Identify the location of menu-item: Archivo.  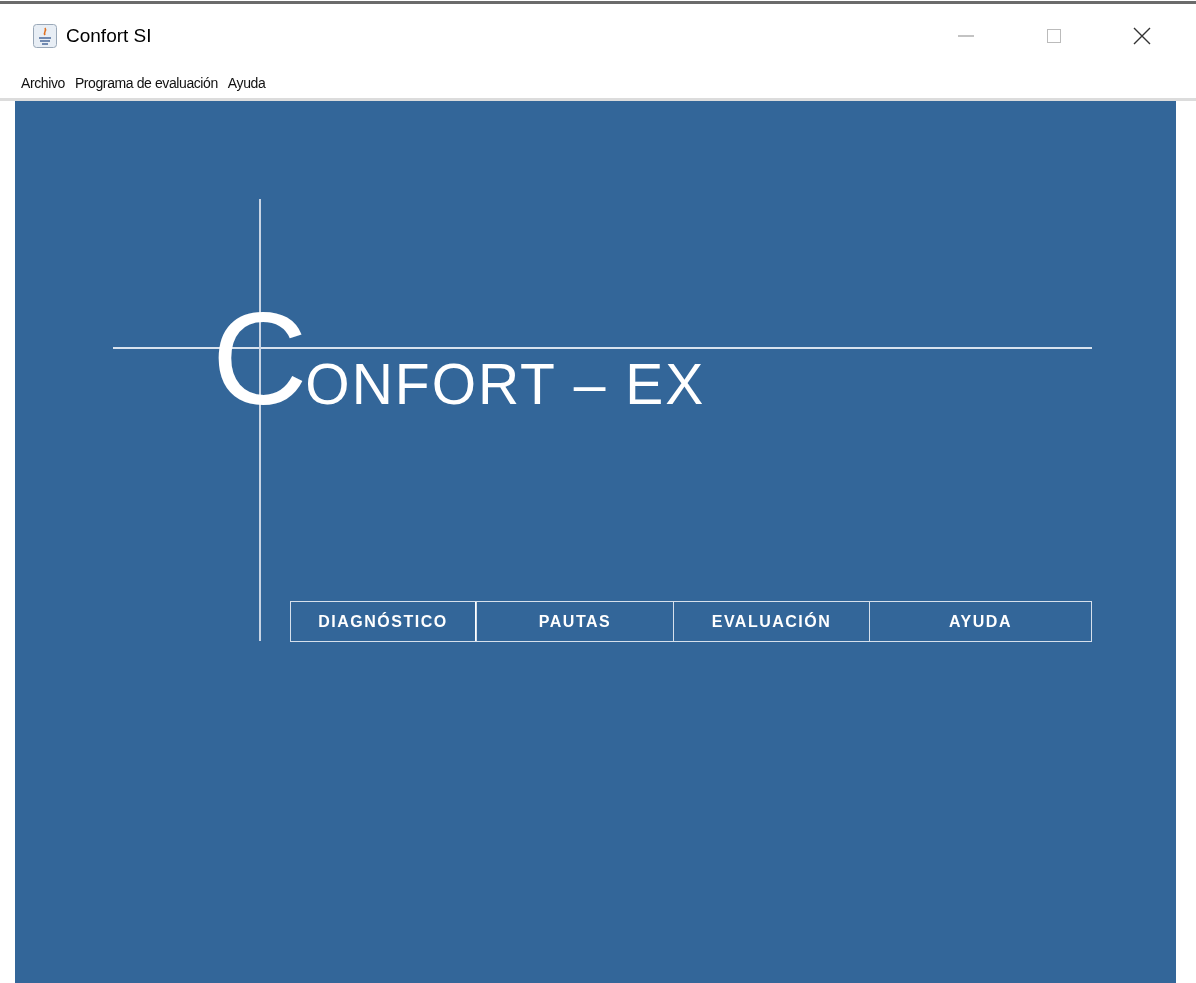
(43, 83).